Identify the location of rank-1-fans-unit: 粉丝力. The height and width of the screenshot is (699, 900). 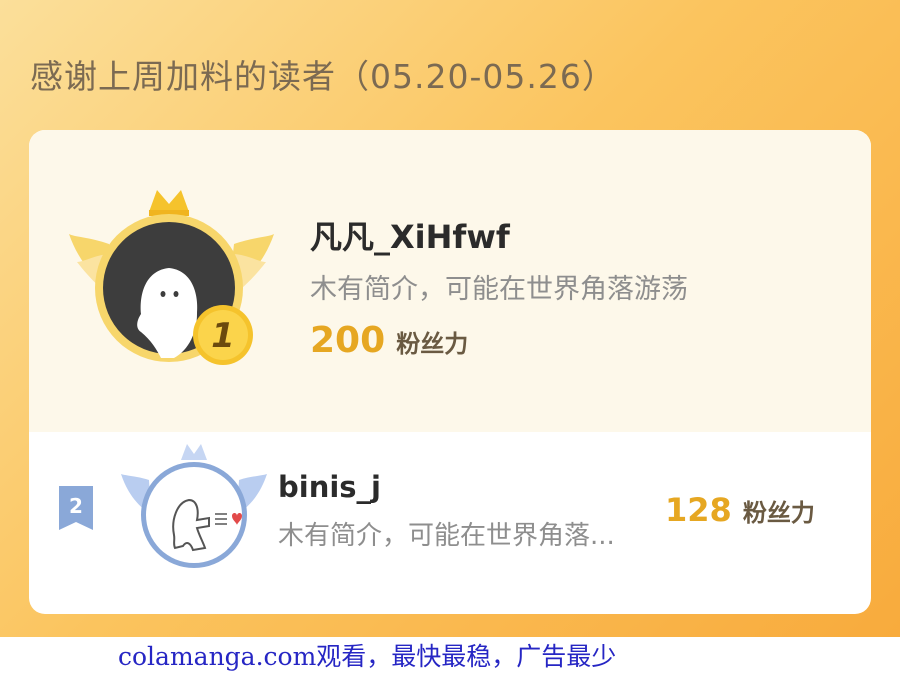
(432, 344).